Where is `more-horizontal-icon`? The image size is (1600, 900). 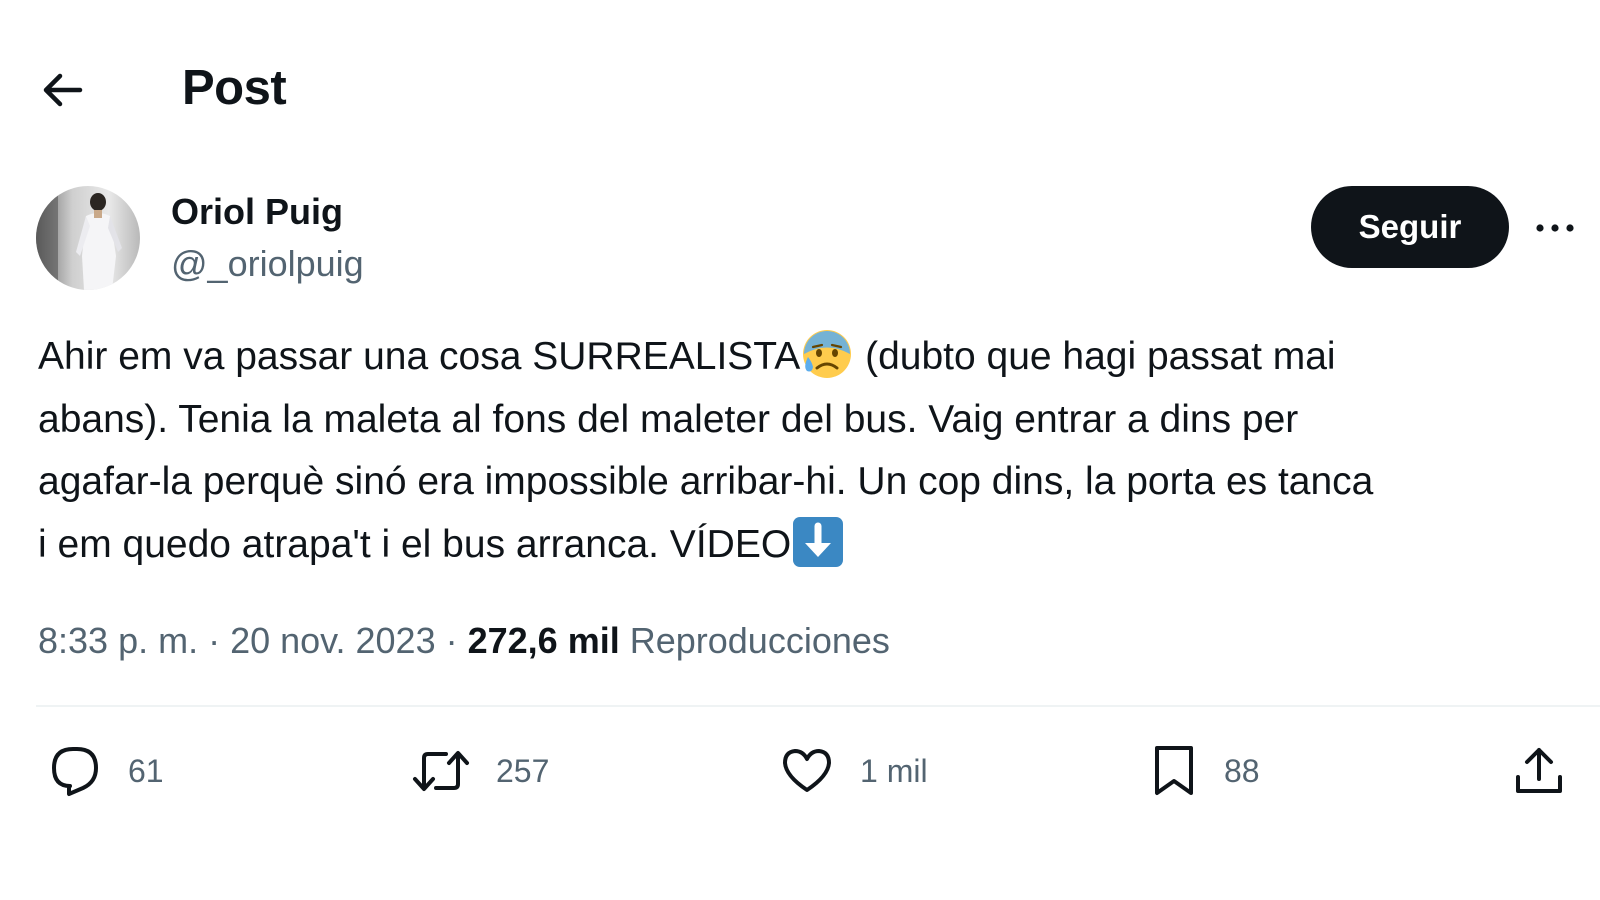
more-horizontal-icon is located at coordinates (1555, 228).